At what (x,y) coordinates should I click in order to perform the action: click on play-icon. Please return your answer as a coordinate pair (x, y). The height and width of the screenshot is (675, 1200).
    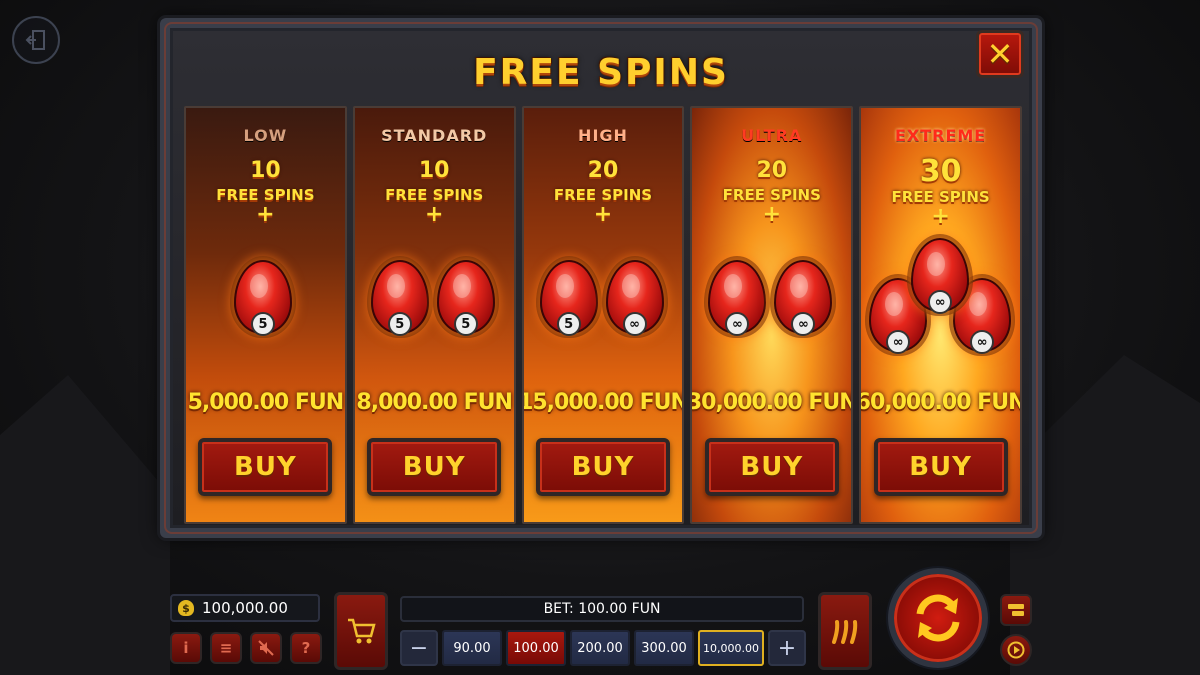
    Looking at the image, I should click on (1016, 650).